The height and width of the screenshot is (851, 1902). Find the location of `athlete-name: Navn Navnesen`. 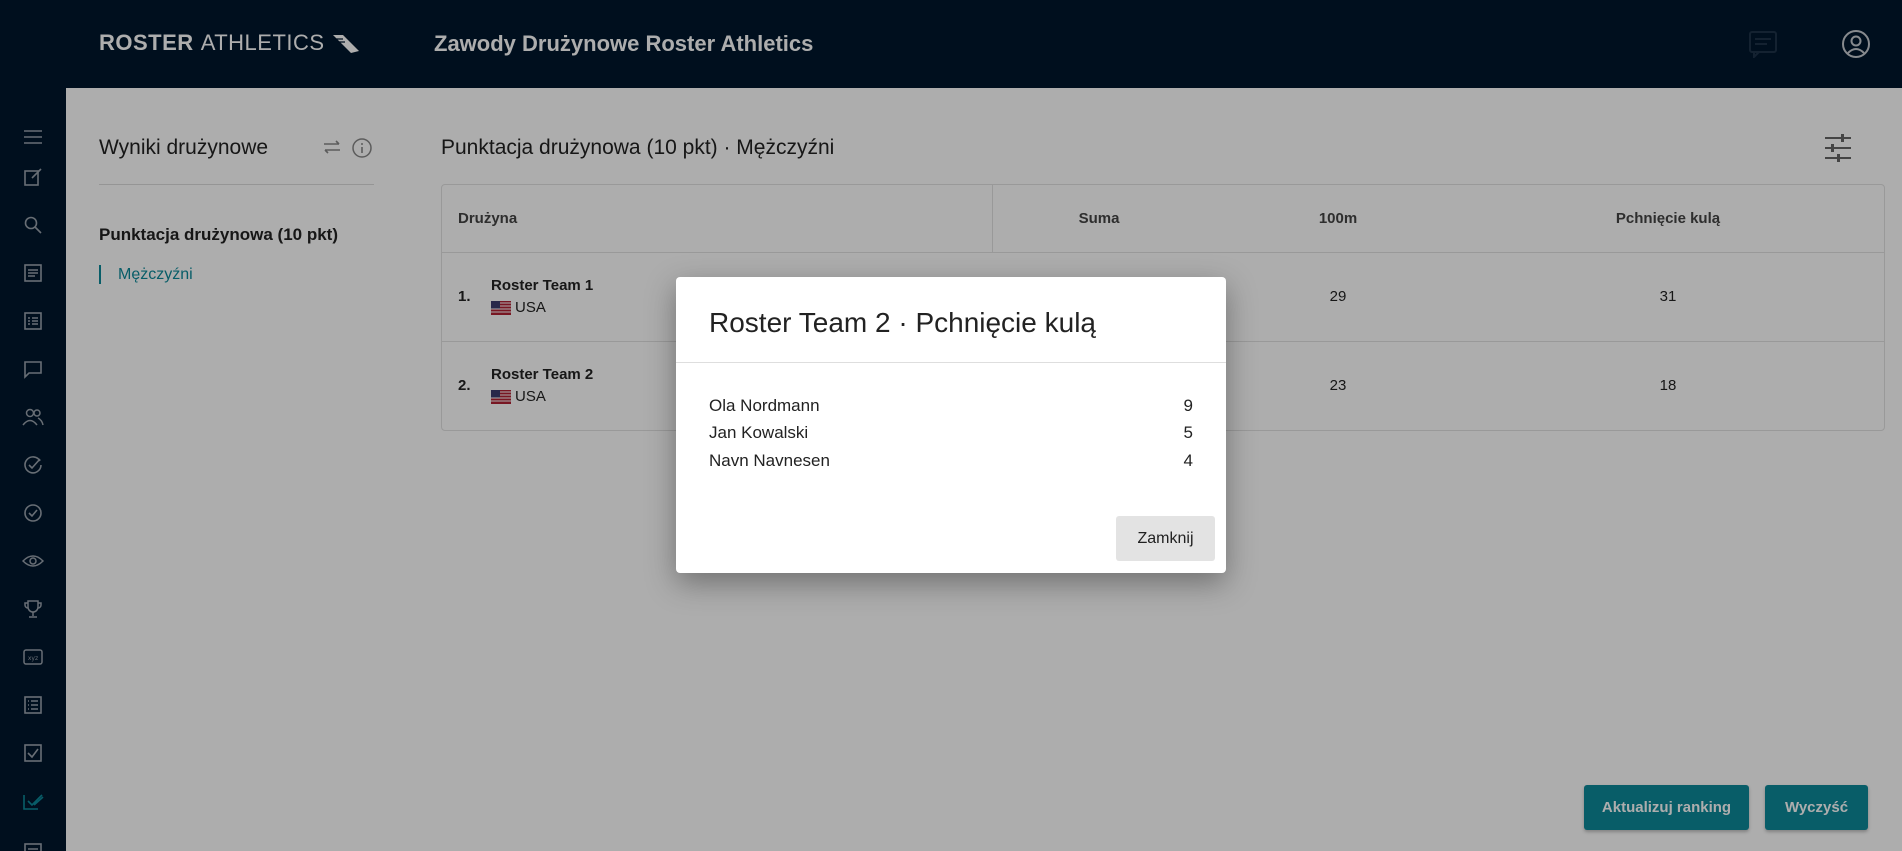

athlete-name: Navn Navnesen is located at coordinates (769, 460).